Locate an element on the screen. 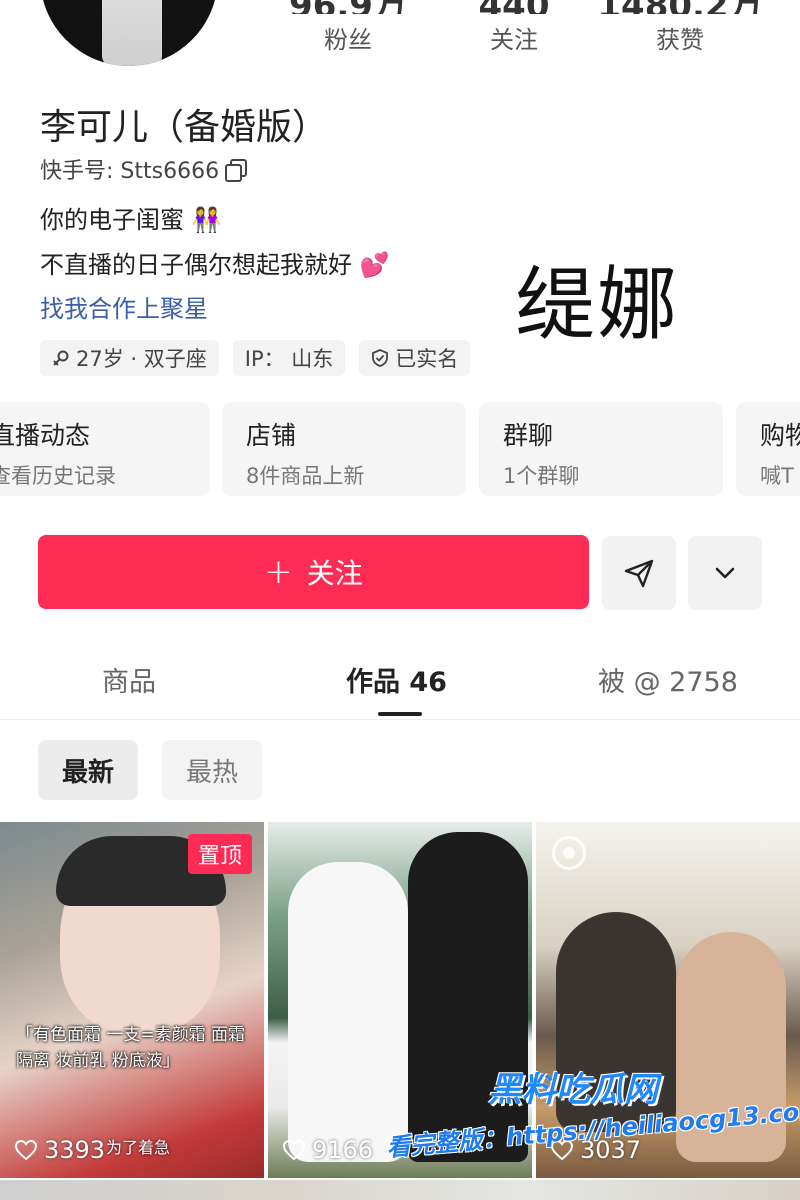 The image size is (800, 1200). verified-tag: 已实名 is located at coordinates (415, 358).